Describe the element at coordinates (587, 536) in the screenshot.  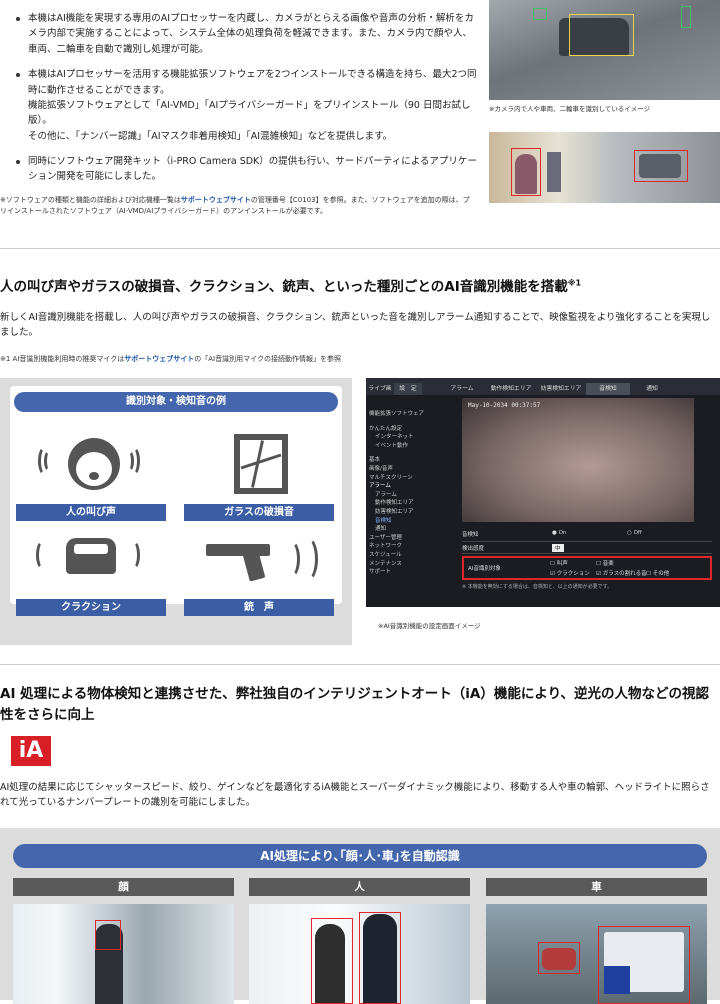
I see `row-audio-detect: 音検知 ● On ○ Off` at that location.